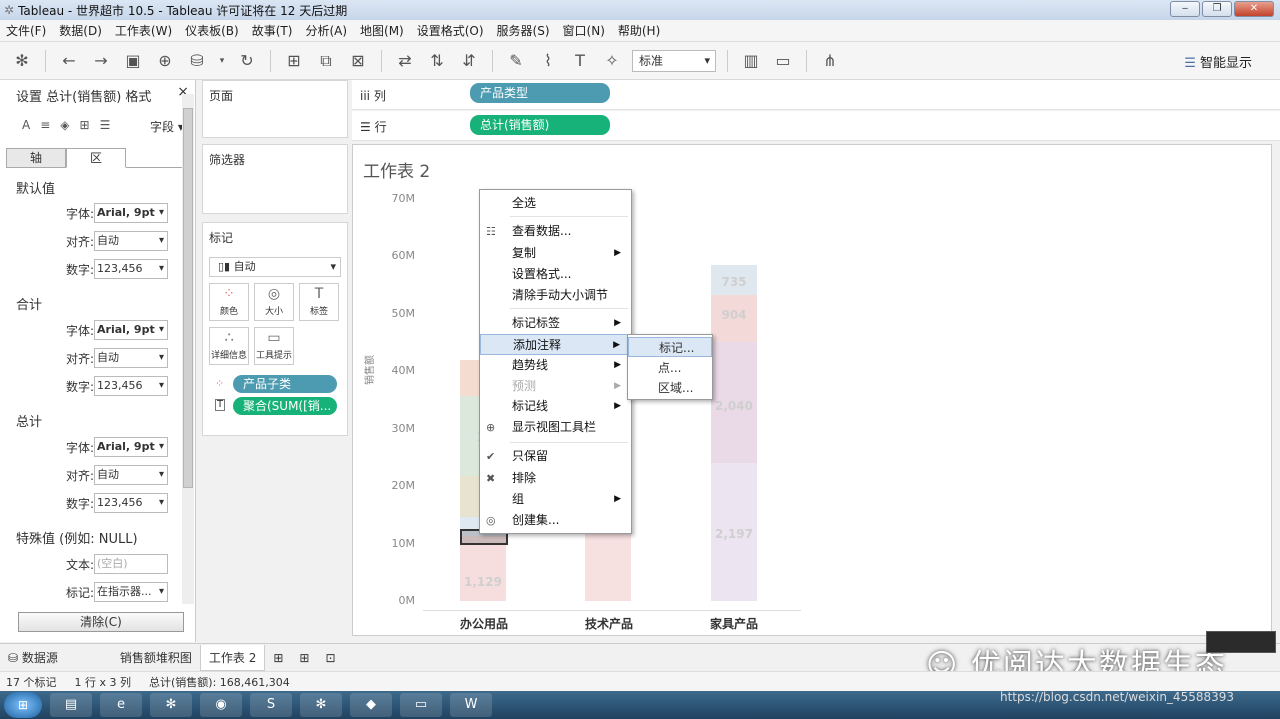 The width and height of the screenshot is (1280, 719). What do you see at coordinates (285, 384) in the screenshot?
I see `pill-product-subcategory: 产品子类` at bounding box center [285, 384].